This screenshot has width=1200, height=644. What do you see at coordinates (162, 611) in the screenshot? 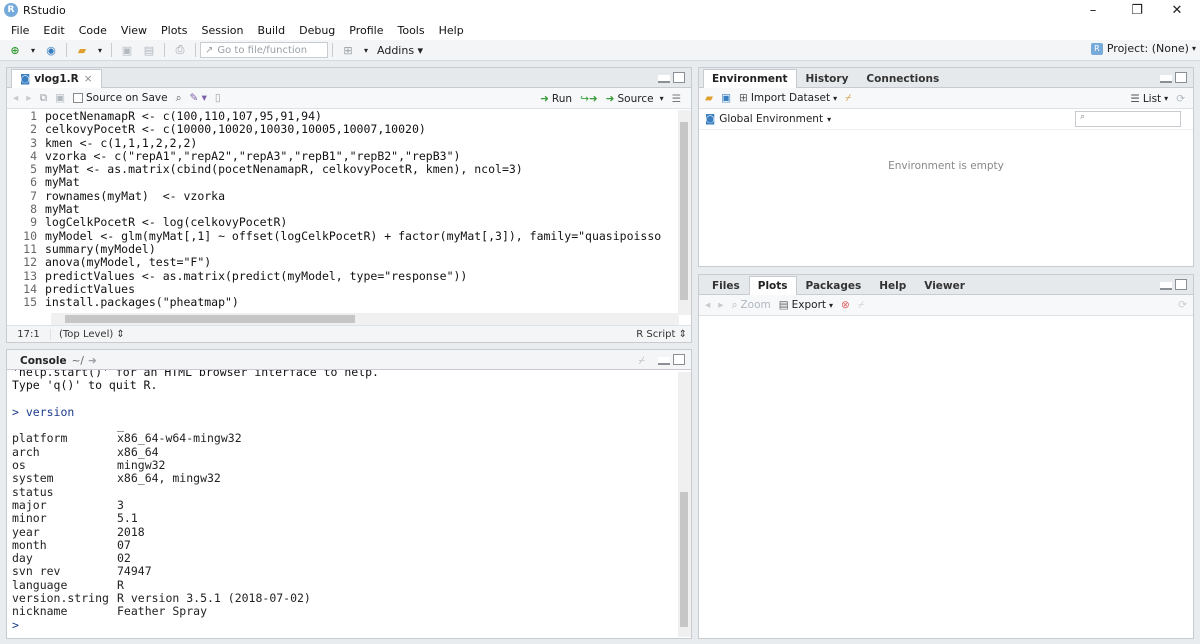
I see `version-value: Feather Spray` at bounding box center [162, 611].